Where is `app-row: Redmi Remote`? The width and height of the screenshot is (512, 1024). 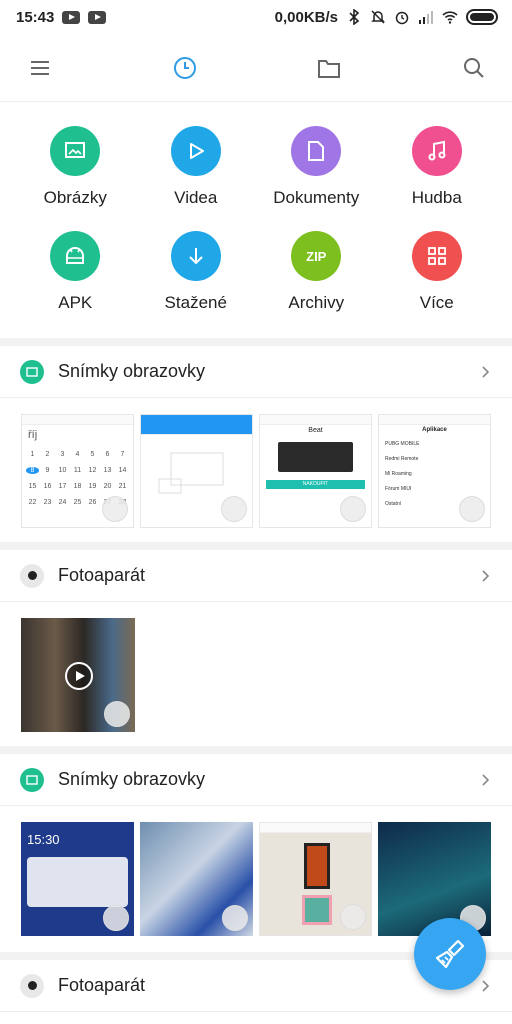 app-row: Redmi Remote is located at coordinates (402, 459).